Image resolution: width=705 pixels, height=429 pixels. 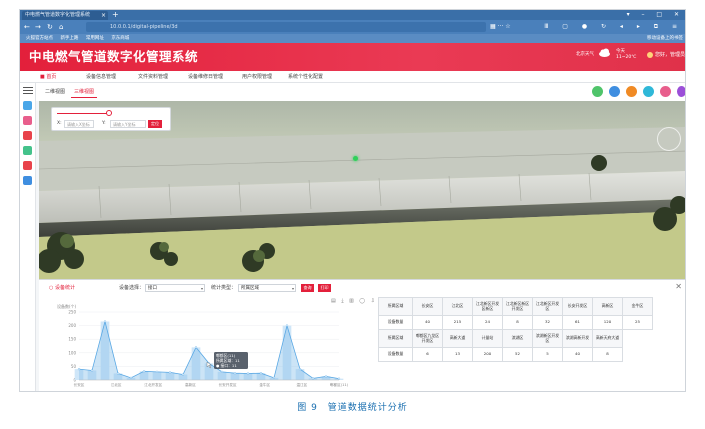 I want to click on table-cell: 120, so click(x=607, y=322).